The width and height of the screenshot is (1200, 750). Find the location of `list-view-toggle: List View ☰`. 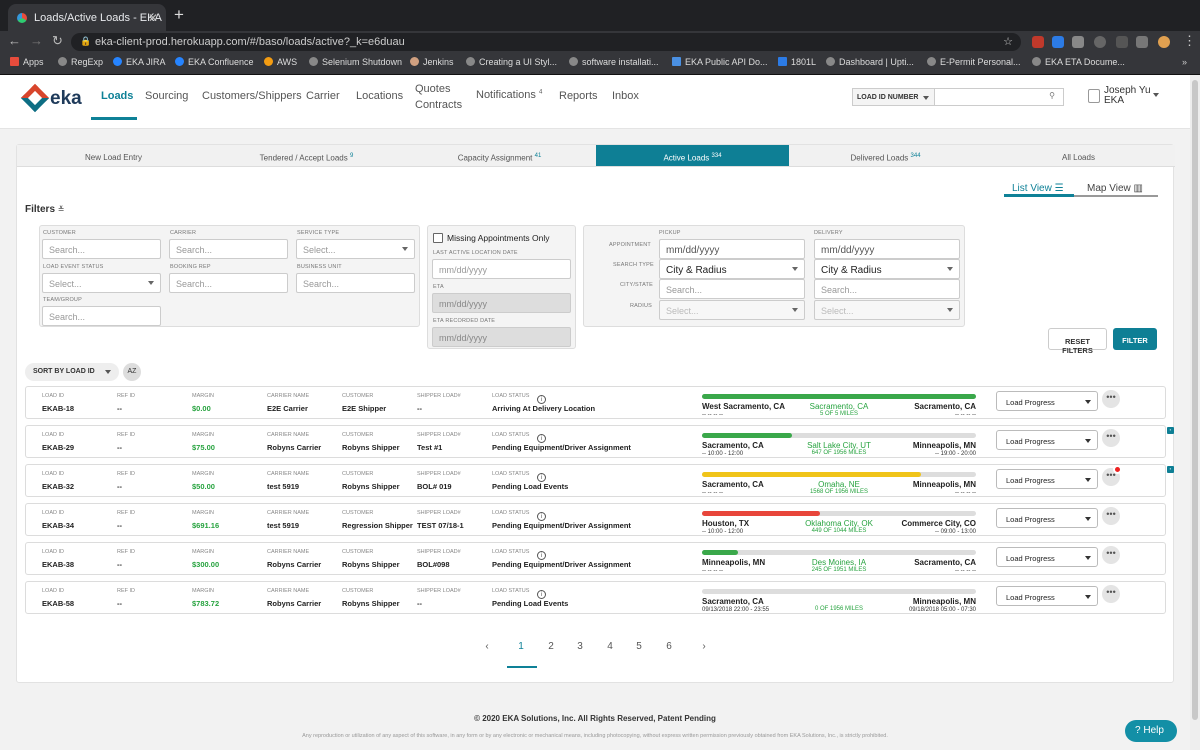

list-view-toggle: List View ☰ is located at coordinates (1038, 188).